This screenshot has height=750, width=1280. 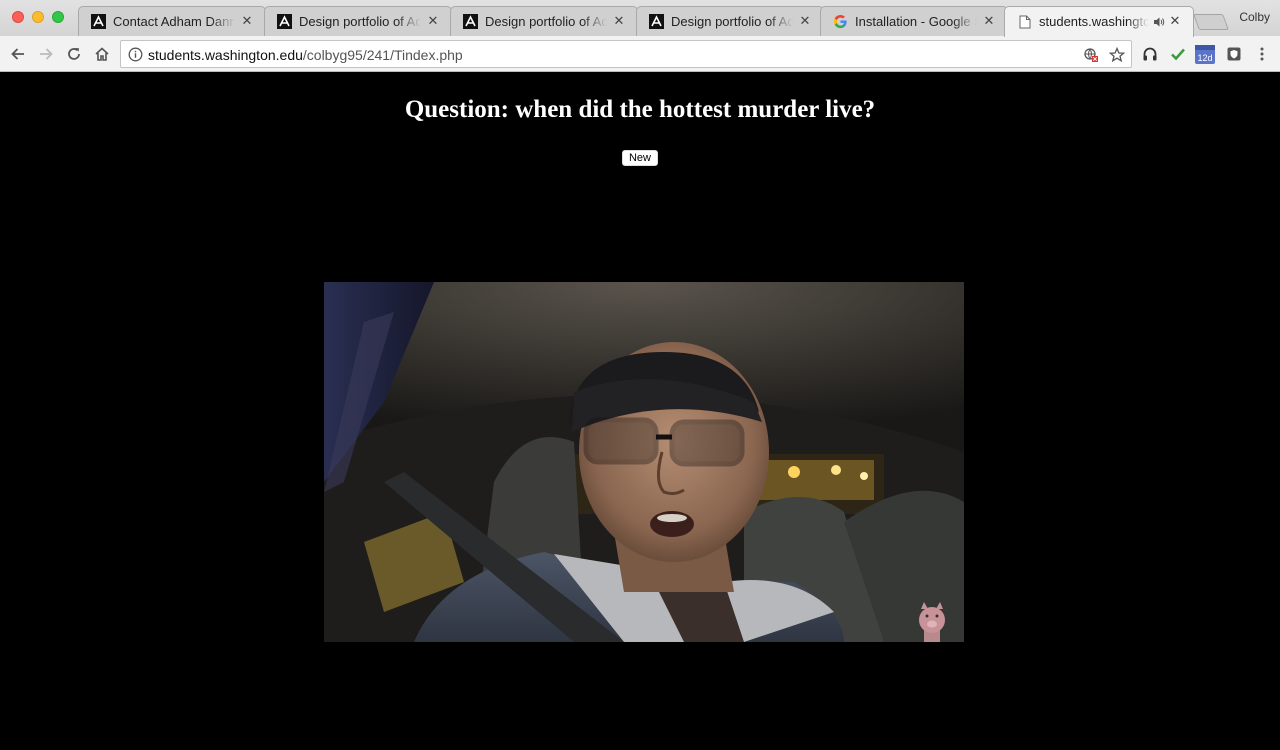 I want to click on calendar-extension-icon: 12d, so click(x=1205, y=54).